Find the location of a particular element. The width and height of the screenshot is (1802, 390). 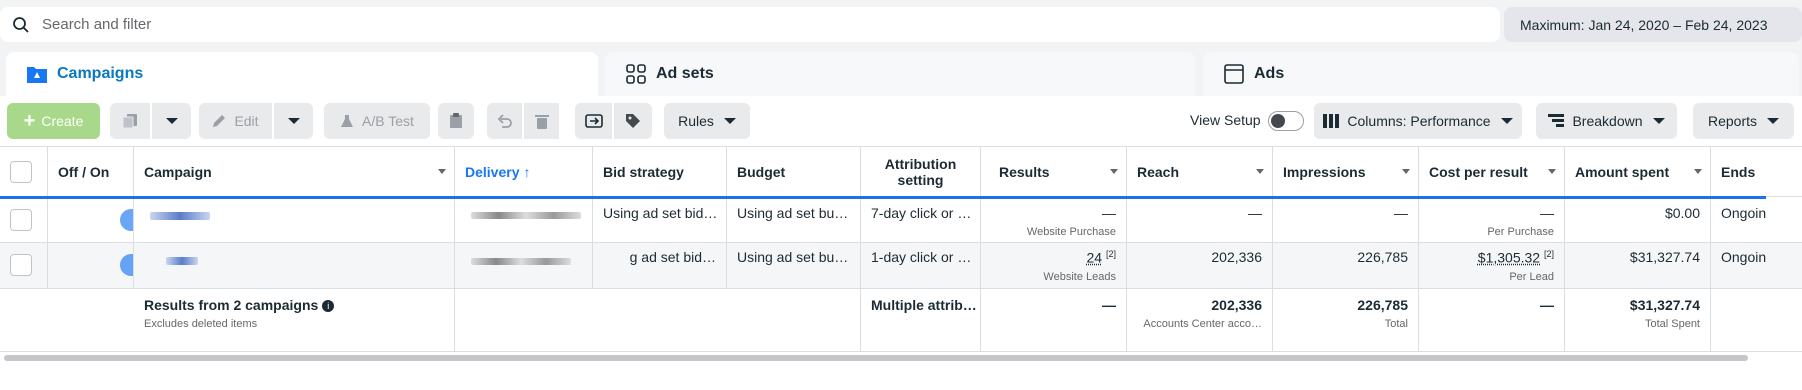

plus-icon: + is located at coordinates (29, 120).